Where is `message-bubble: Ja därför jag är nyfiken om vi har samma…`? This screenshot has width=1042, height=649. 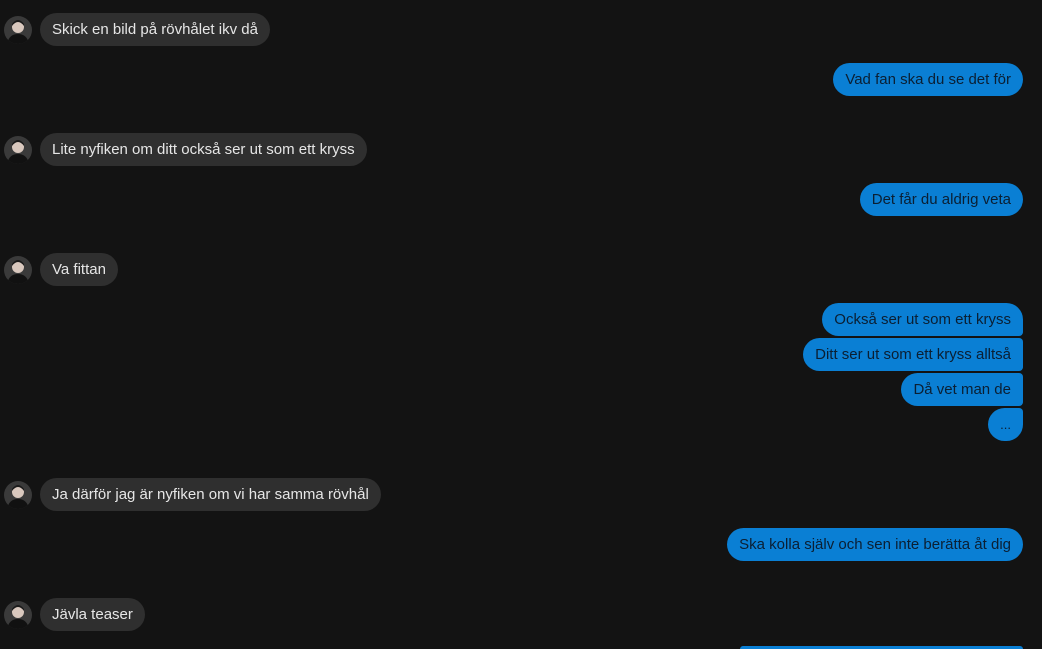
message-bubble: Ja därför jag är nyfiken om vi har samma… is located at coordinates (210, 494).